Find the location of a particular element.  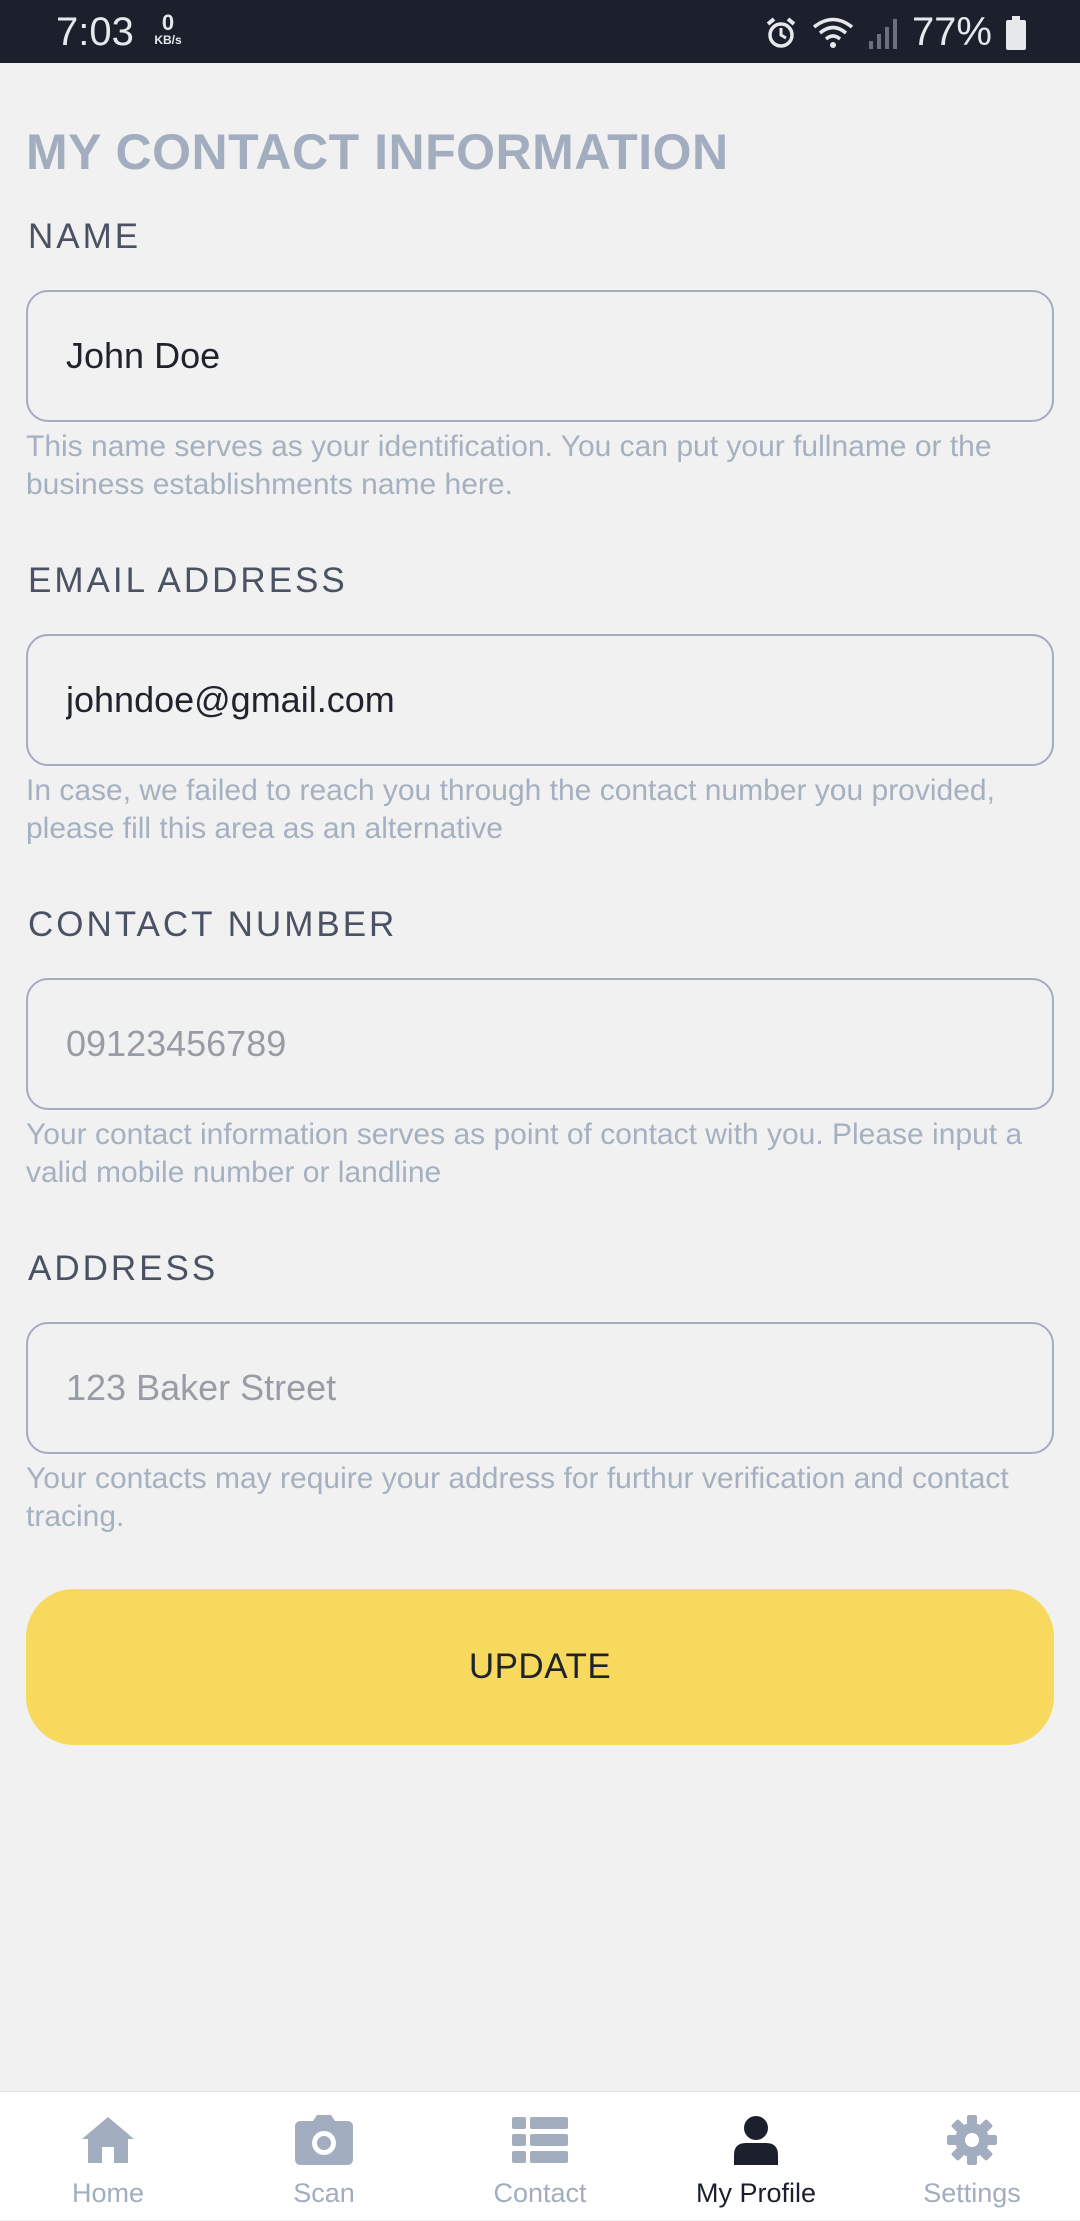

list-icon is located at coordinates (540, 2140).